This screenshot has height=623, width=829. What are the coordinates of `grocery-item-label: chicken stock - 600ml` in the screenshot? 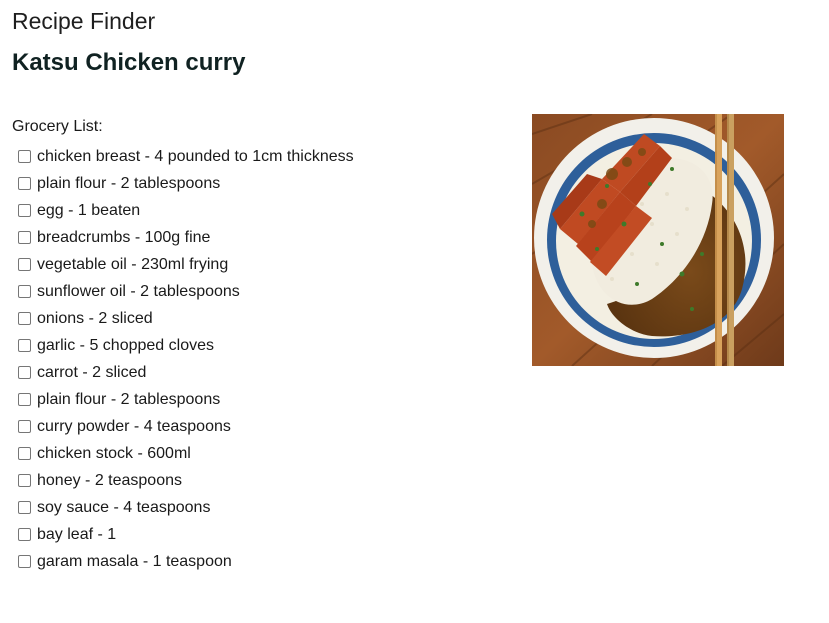 It's located at (114, 453).